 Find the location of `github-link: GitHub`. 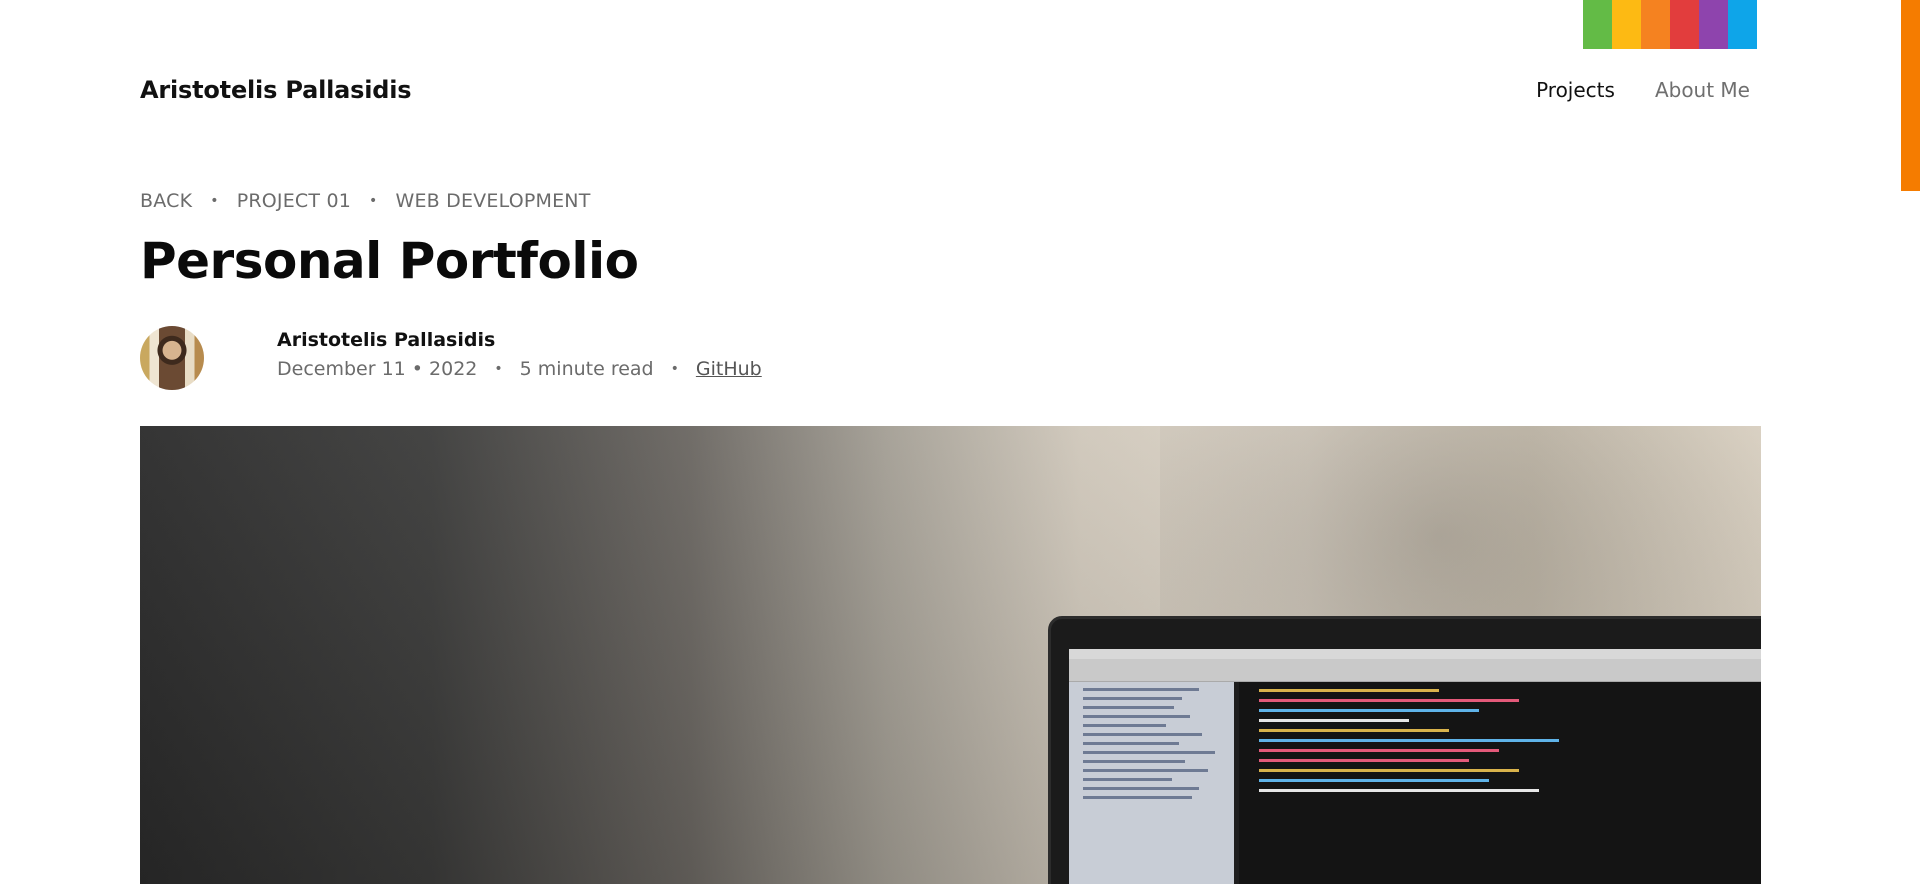

github-link: GitHub is located at coordinates (729, 369).